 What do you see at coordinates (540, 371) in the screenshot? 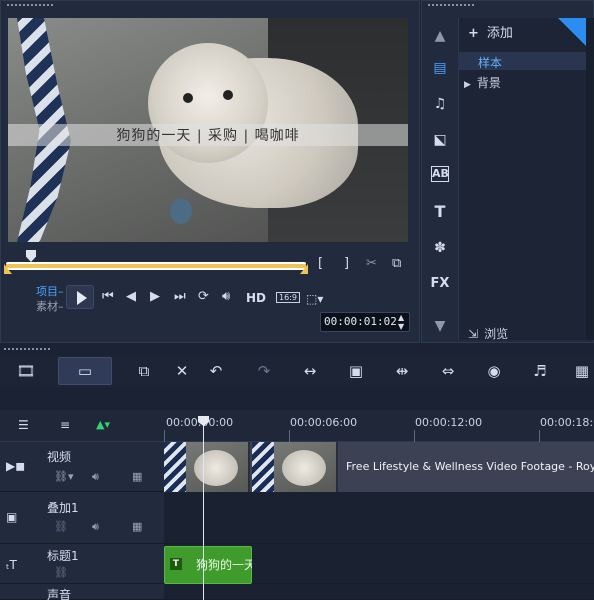
I see `auto-music-icon: ♬` at bounding box center [540, 371].